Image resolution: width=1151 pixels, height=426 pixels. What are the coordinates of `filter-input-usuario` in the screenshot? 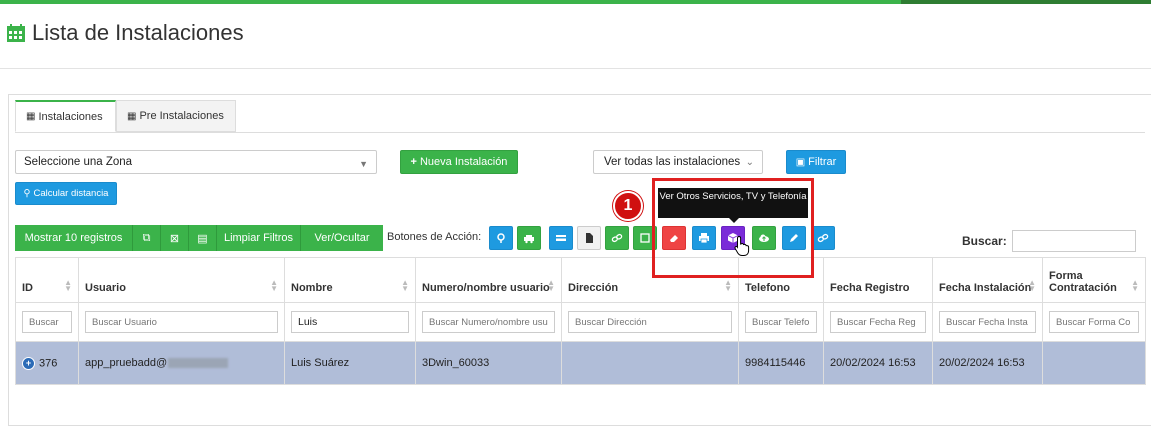 It's located at (181, 322).